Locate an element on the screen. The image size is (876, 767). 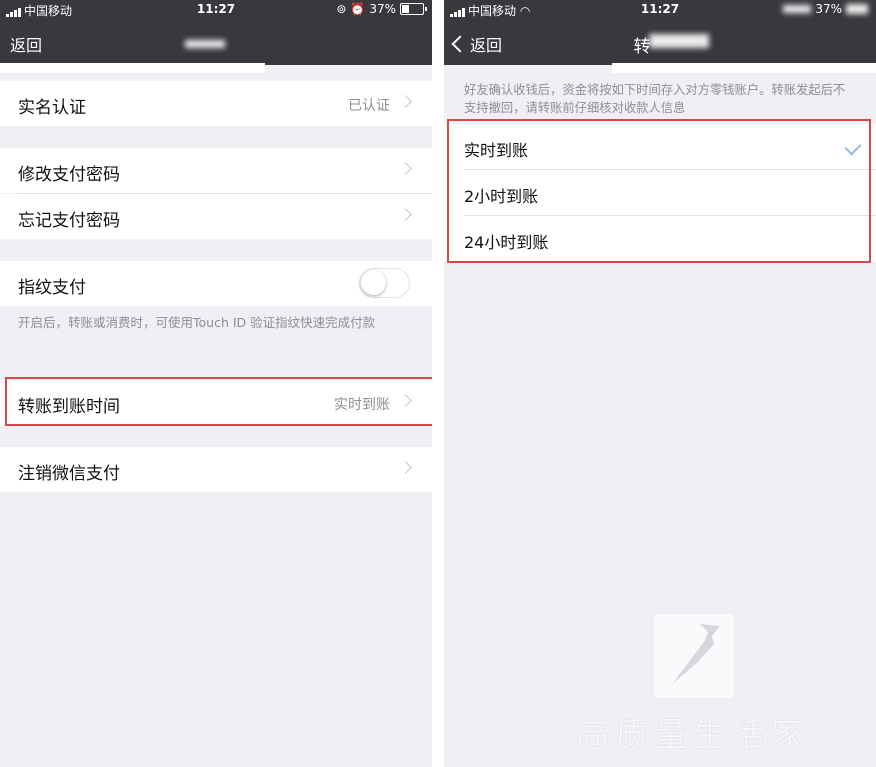
alarm-icon: ⏰ is located at coordinates (358, 9).